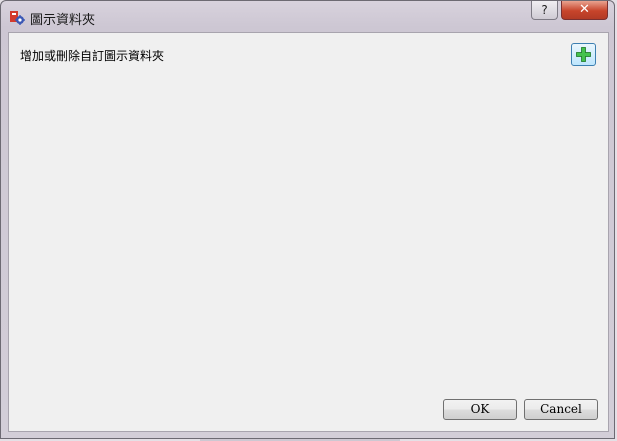  What do you see at coordinates (17, 17) in the screenshot?
I see `app-gear-icon` at bounding box center [17, 17].